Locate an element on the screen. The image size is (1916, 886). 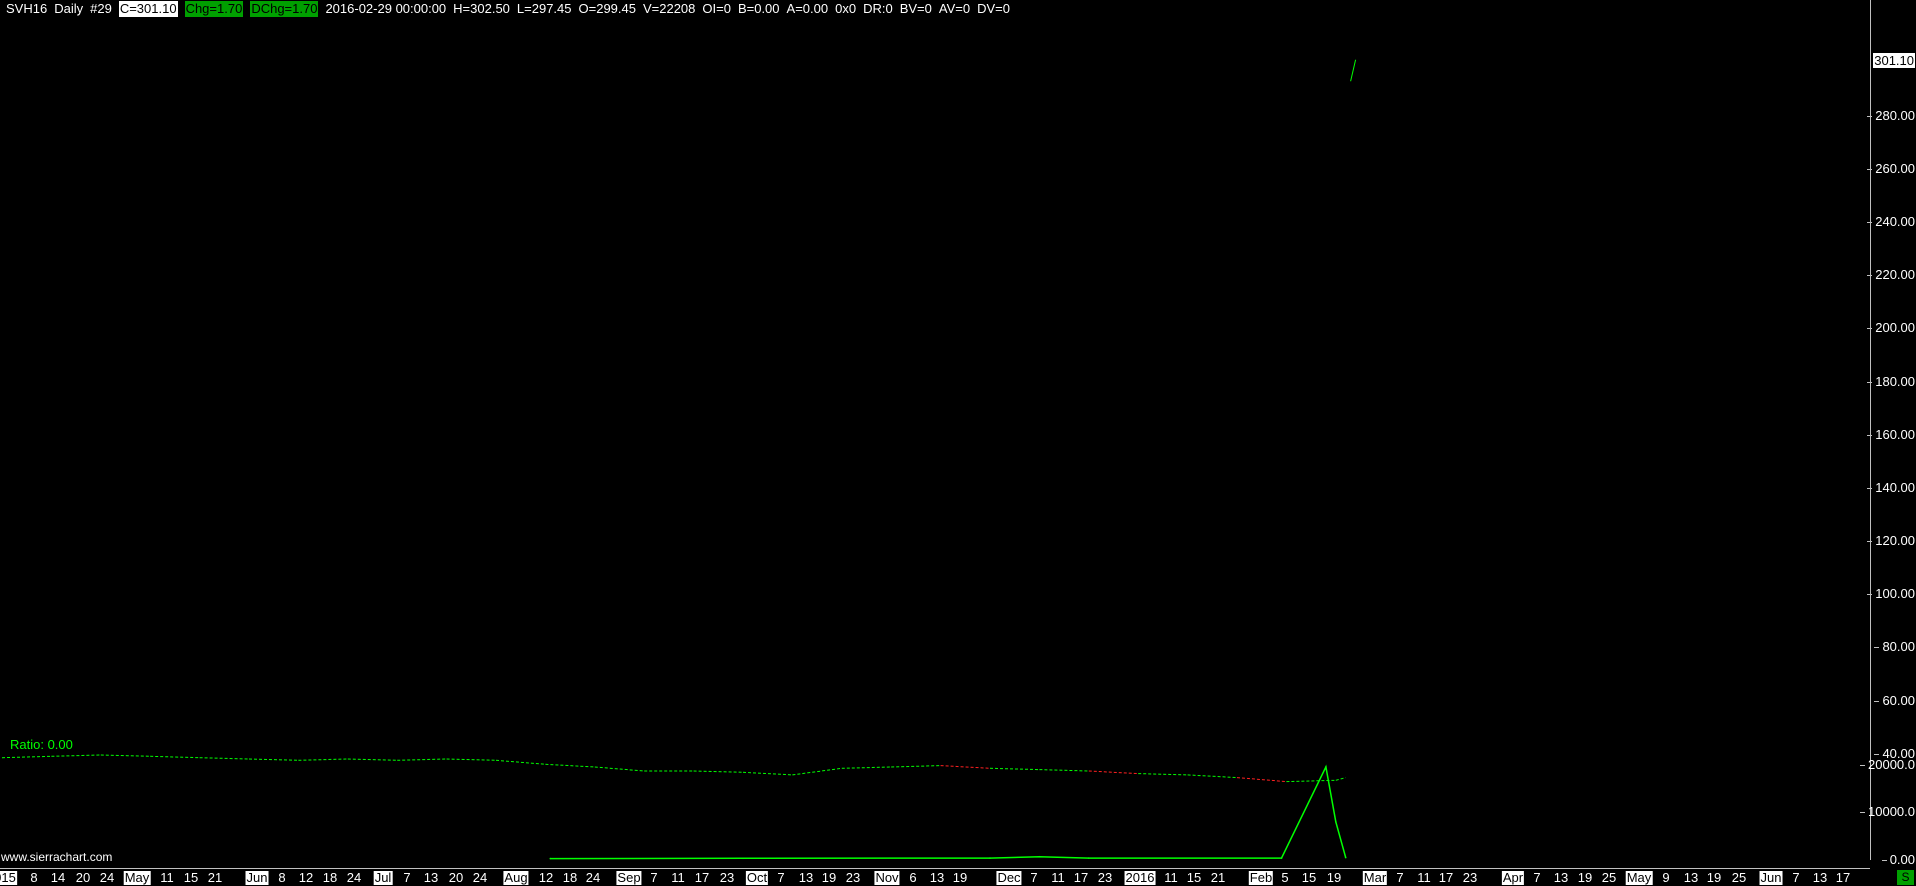
time-axis-label: 015 is located at coordinates (8, 878).